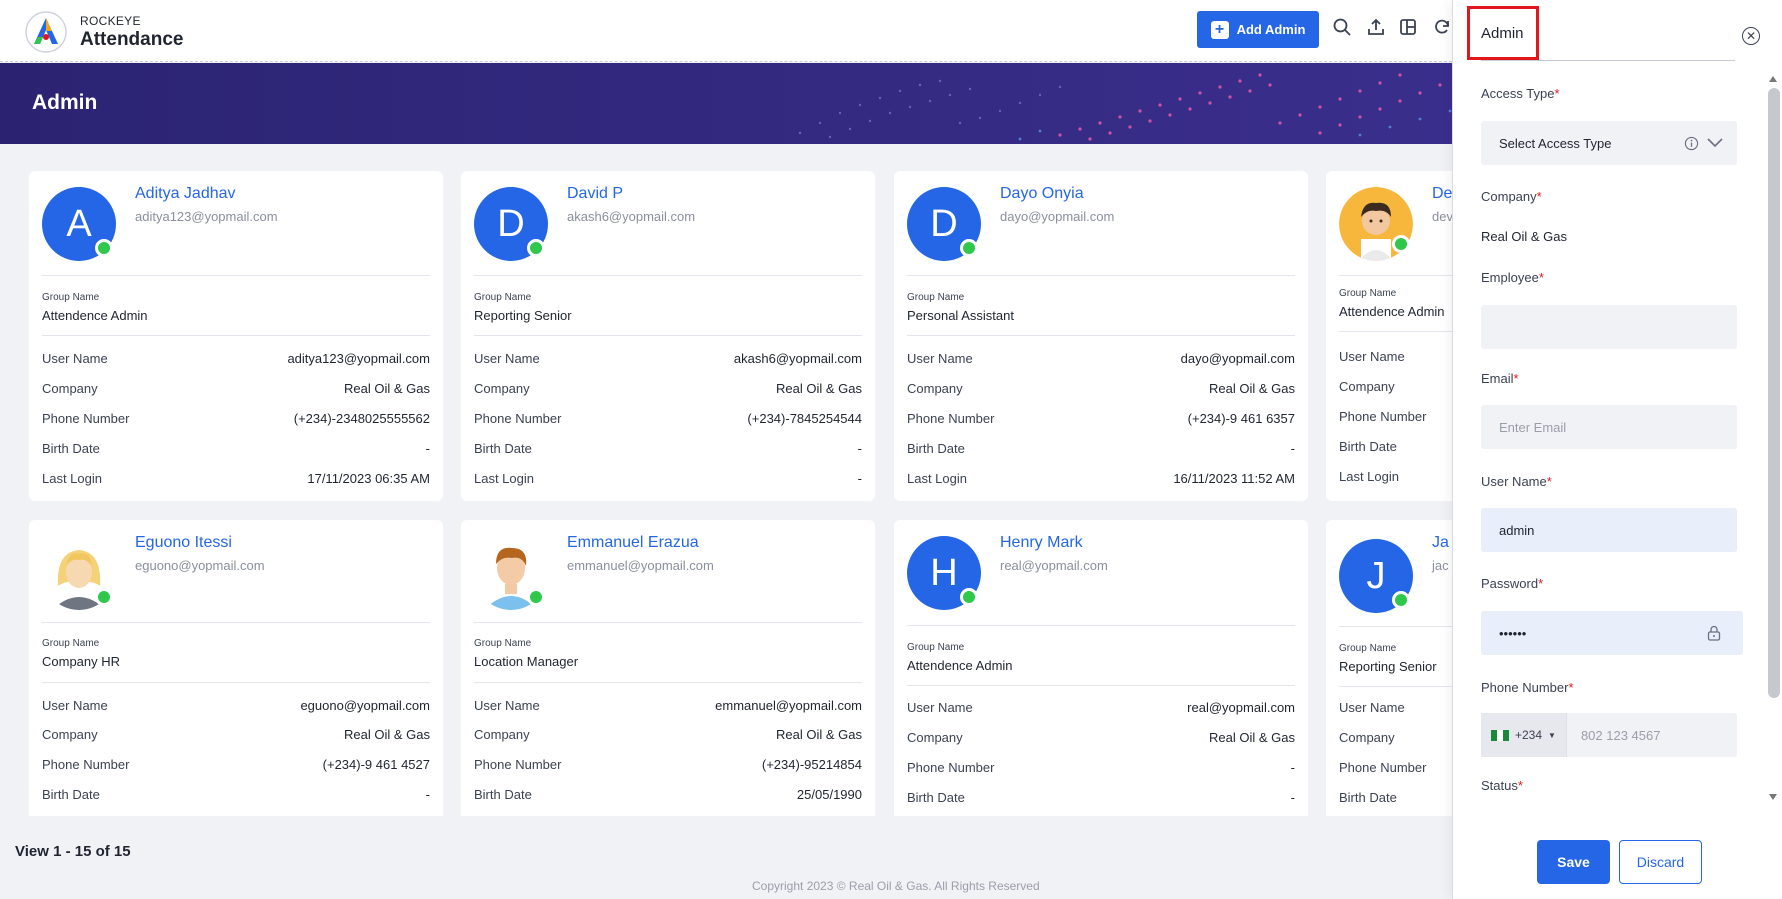 This screenshot has width=1782, height=899. I want to click on scrollbar-thumb, so click(1774, 393).